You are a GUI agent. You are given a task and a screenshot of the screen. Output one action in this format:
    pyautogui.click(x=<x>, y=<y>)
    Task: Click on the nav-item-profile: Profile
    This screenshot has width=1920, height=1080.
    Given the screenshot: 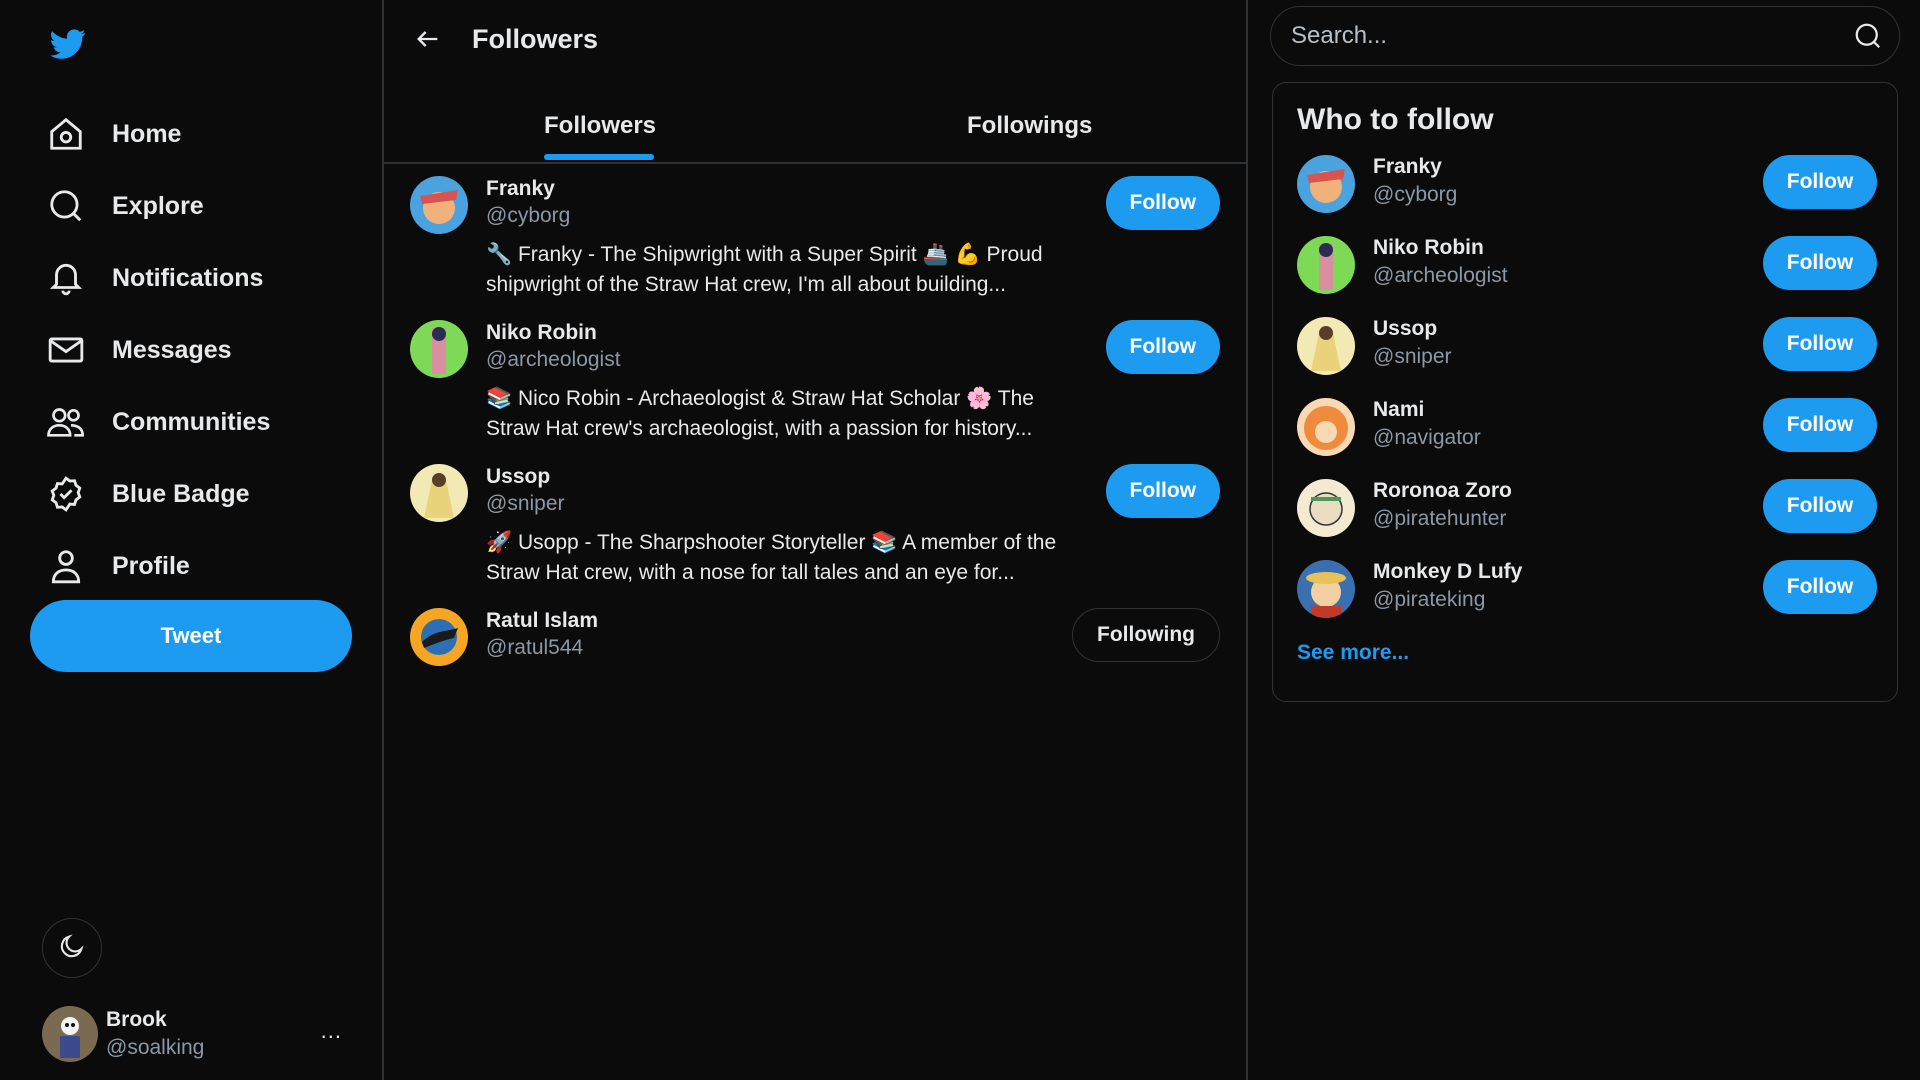 What is the action you would take?
    pyautogui.click(x=158, y=566)
    